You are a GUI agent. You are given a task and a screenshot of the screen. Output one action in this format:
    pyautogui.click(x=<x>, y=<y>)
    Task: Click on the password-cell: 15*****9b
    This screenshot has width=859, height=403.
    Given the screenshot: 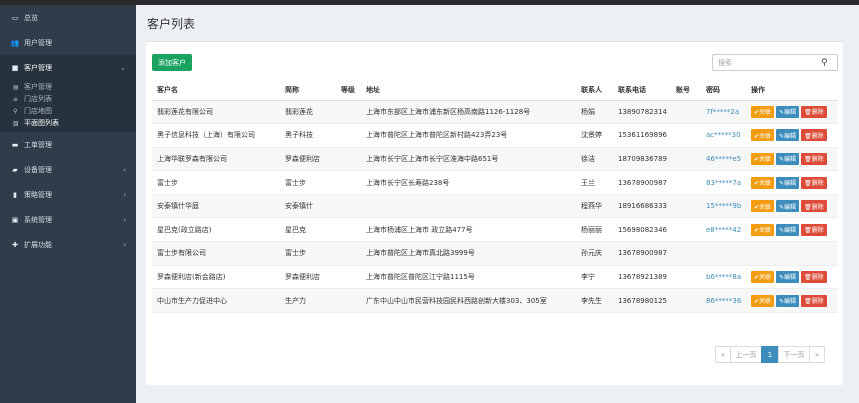 What is the action you would take?
    pyautogui.click(x=723, y=206)
    